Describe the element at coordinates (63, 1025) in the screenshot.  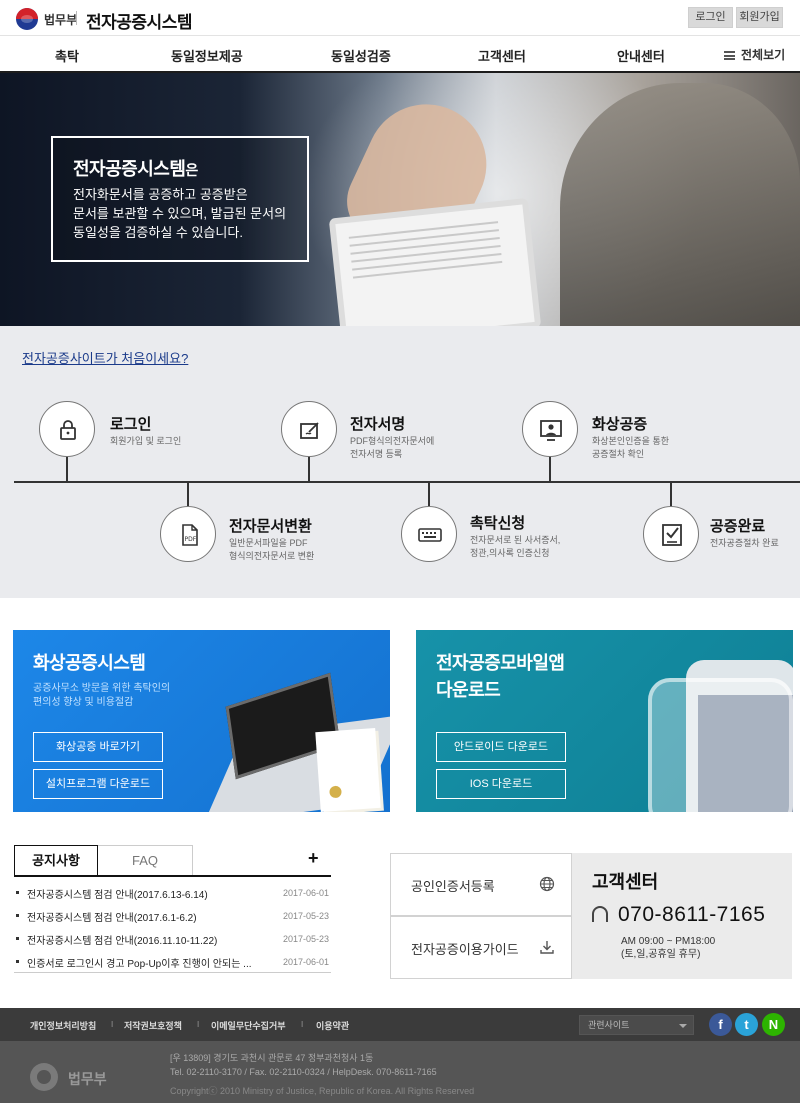
I see `footer-link-privacy: 개인정보처리방침` at that location.